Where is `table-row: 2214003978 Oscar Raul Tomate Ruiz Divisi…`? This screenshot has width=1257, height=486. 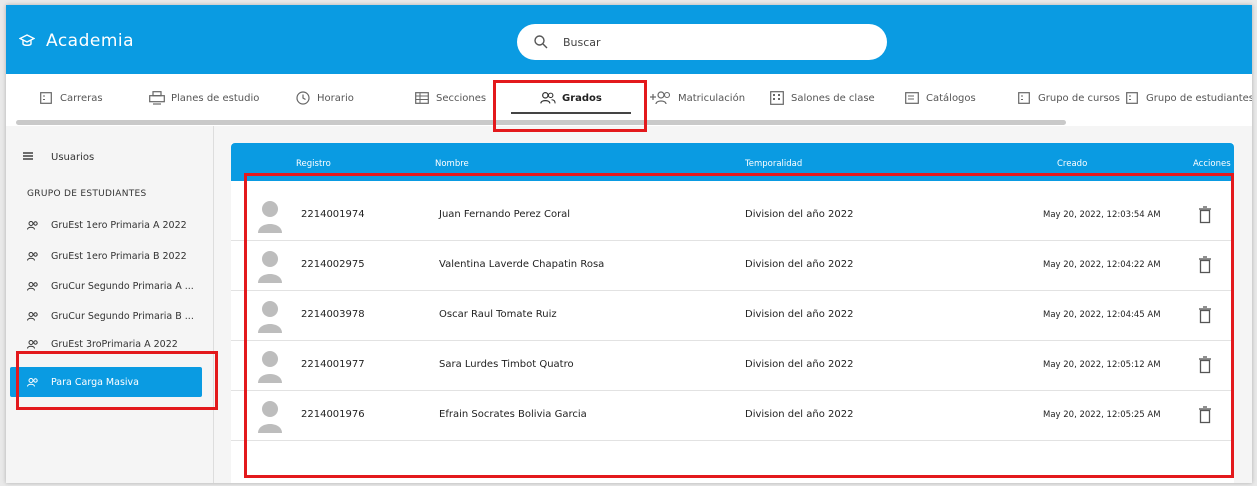 table-row: 2214003978 Oscar Raul Tomate Ruiz Divisi… is located at coordinates (732, 316).